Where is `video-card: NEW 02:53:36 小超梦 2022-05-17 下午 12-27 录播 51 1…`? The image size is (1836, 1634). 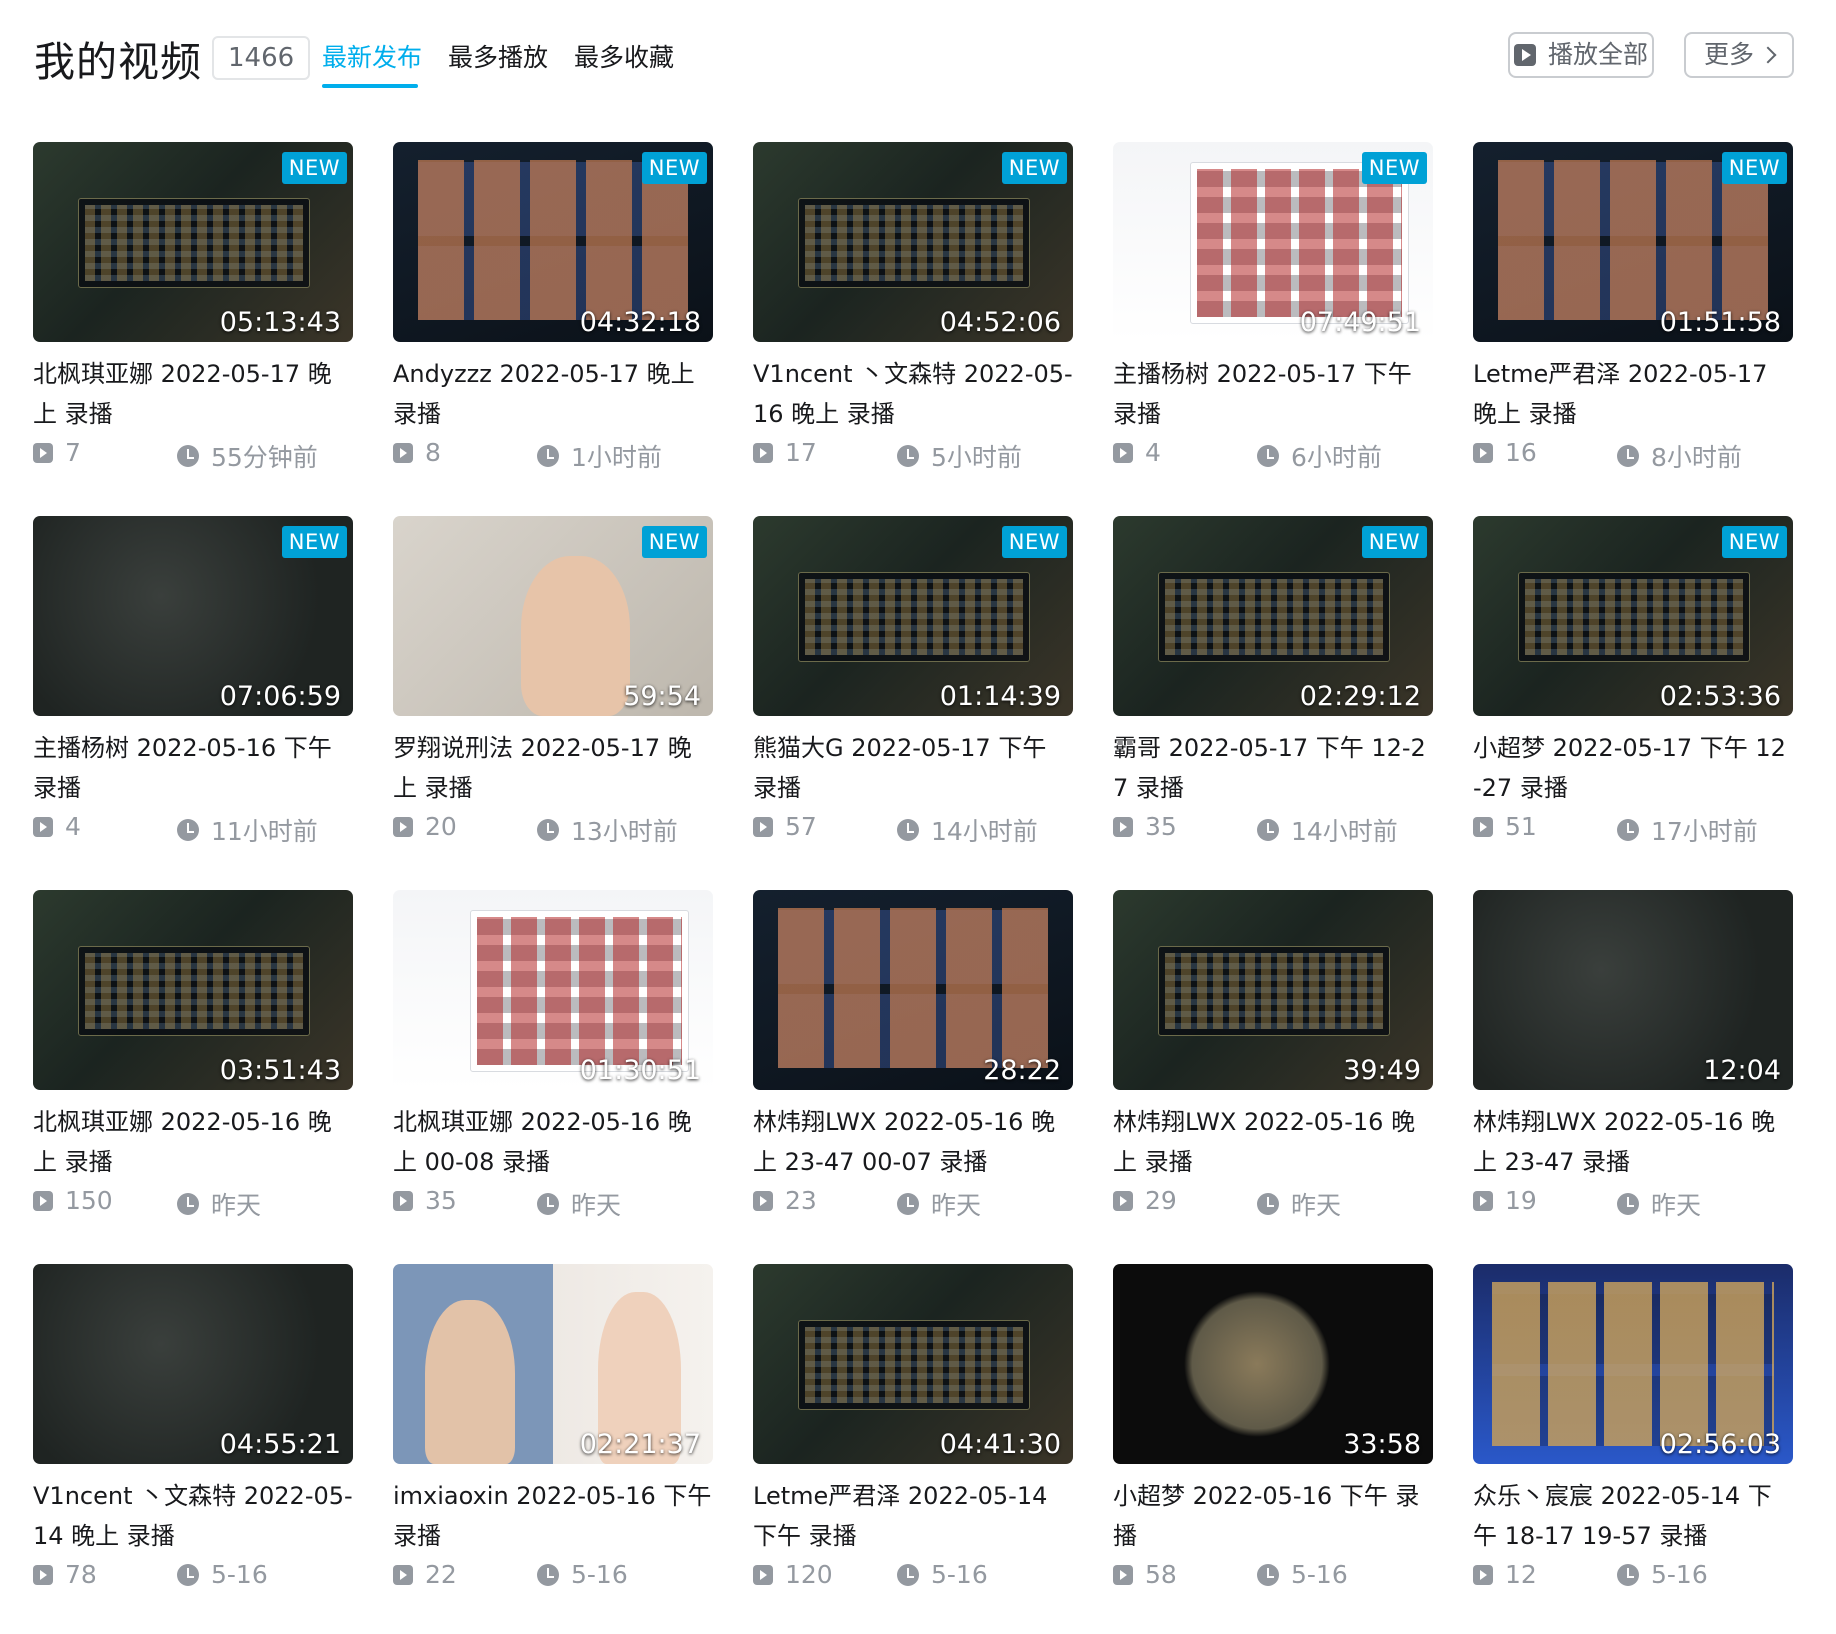
video-card: NEW 02:53:36 小超梦 2022-05-17 下午 12-27 录播 51 1… is located at coordinates (1633, 701).